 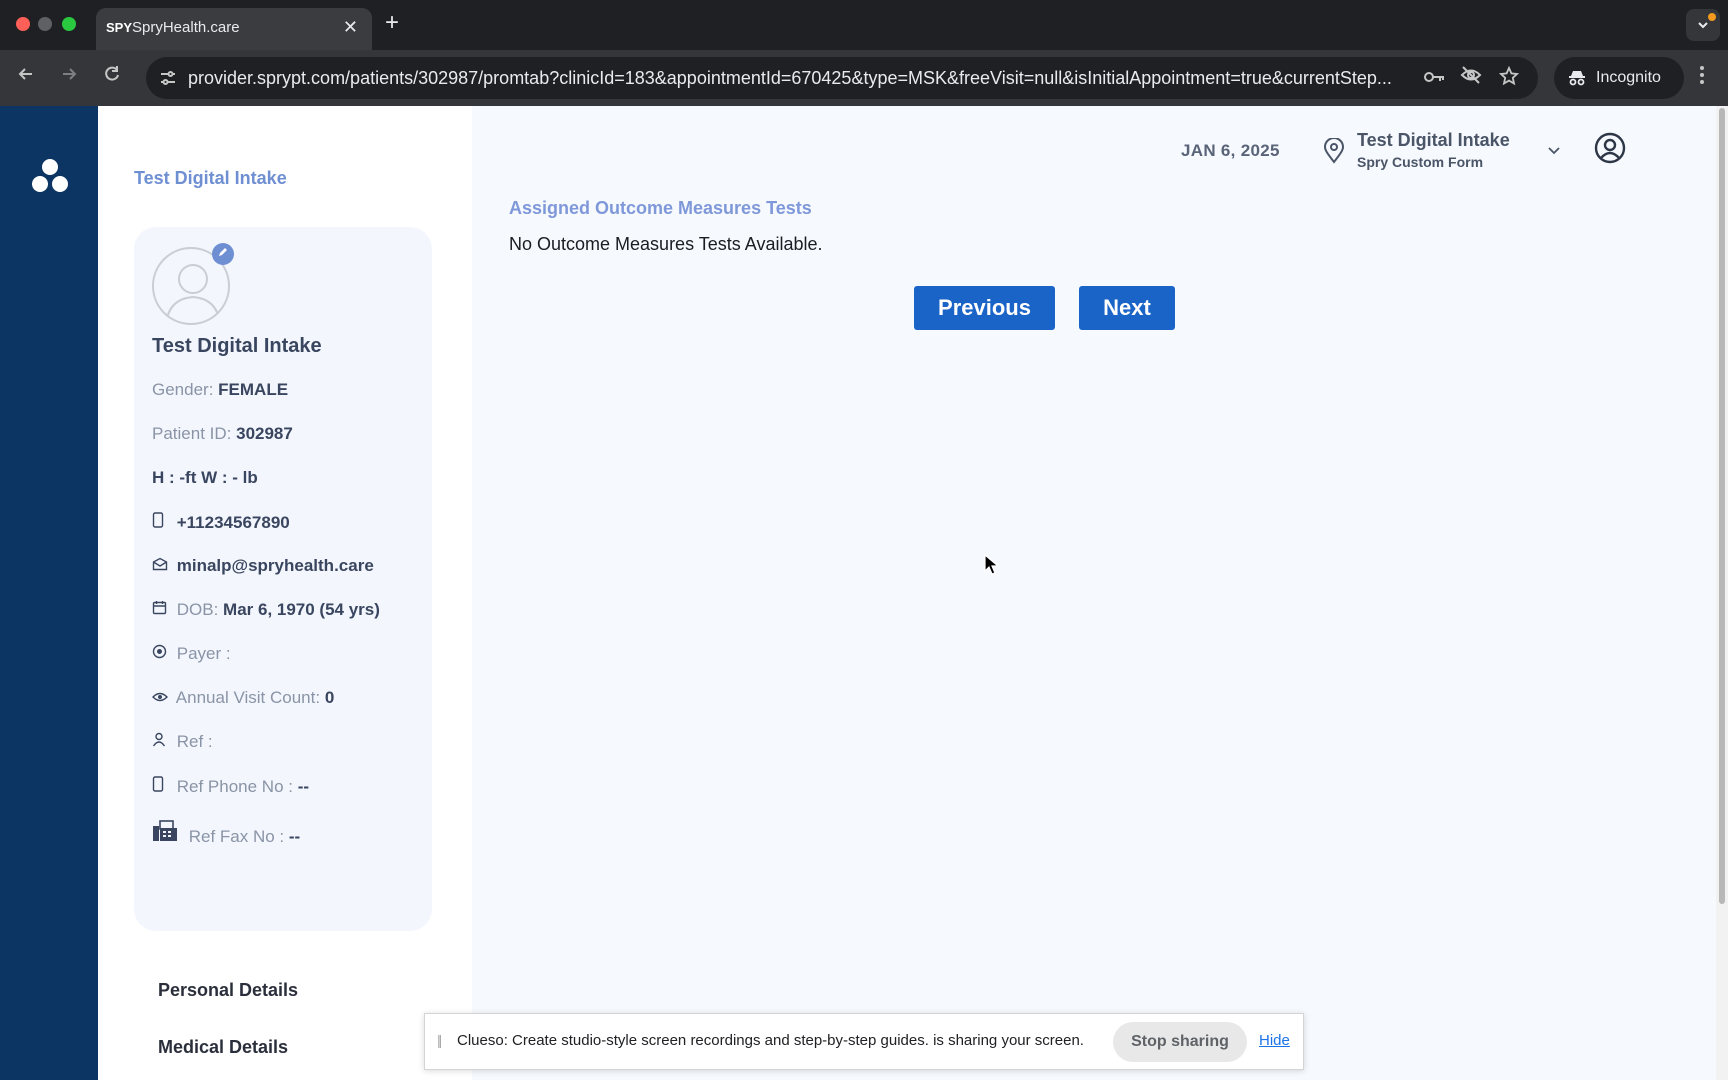 I want to click on patient-id-row: Patient ID: 302987, so click(x=222, y=434).